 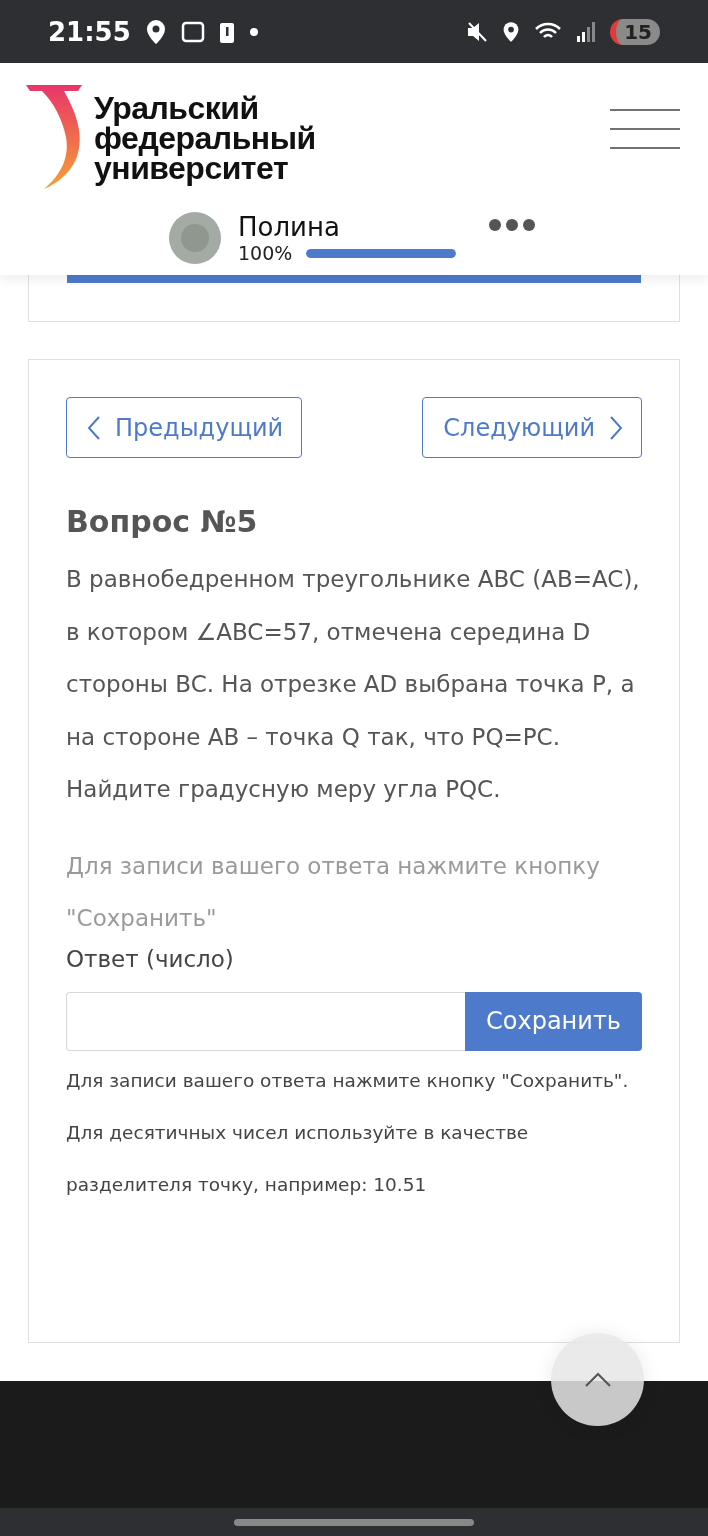 I want to click on dot-icon, so click(x=253, y=31).